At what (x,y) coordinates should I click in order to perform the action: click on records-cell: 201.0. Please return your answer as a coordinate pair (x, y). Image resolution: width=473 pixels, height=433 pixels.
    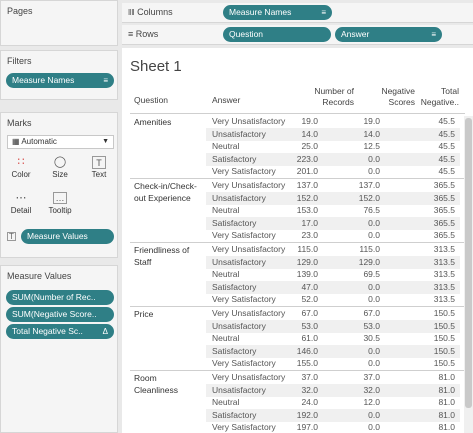
    Looking at the image, I should click on (307, 171).